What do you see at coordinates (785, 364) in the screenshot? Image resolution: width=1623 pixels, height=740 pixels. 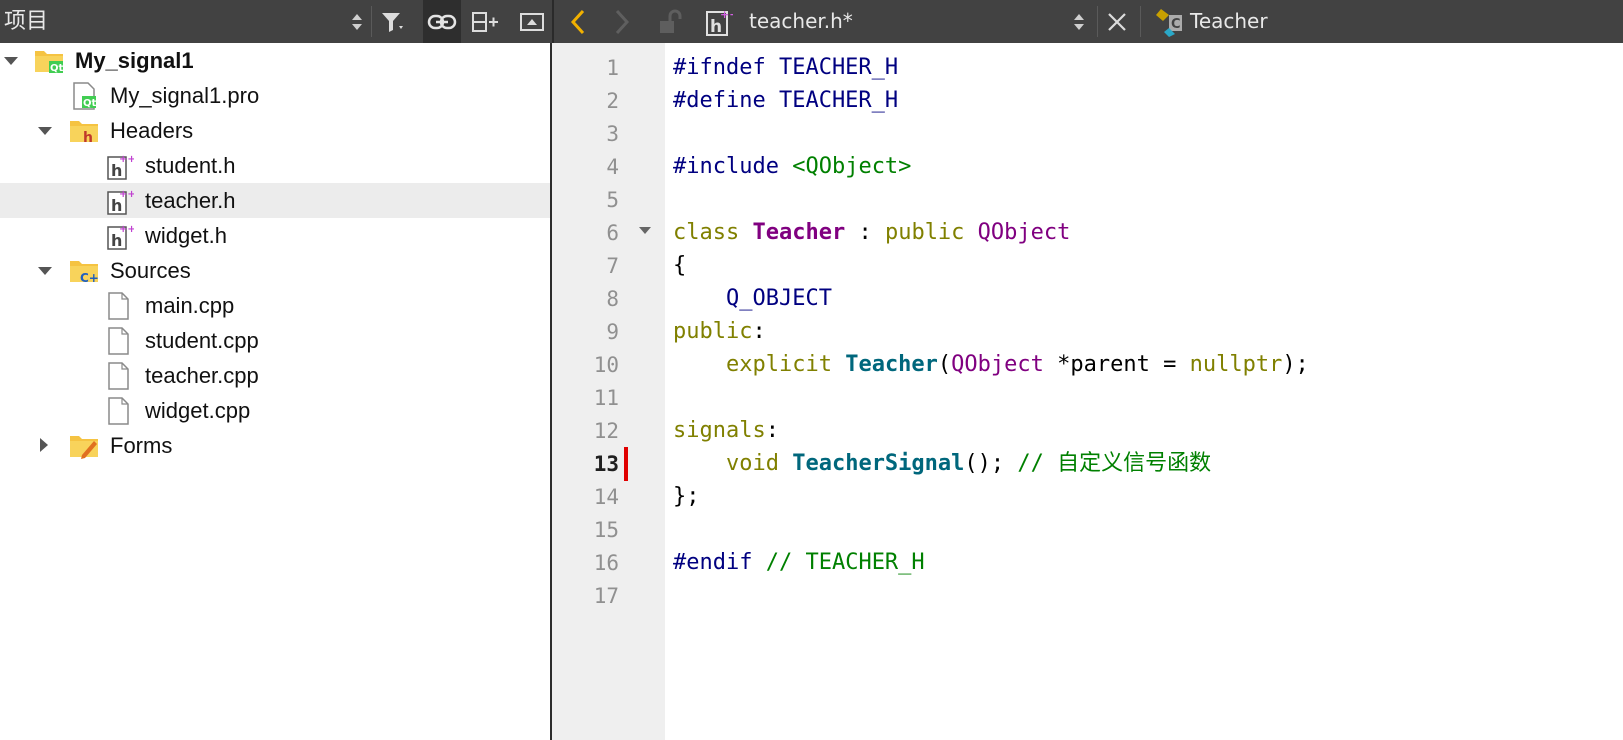 I see `keyword-token: explicit` at bounding box center [785, 364].